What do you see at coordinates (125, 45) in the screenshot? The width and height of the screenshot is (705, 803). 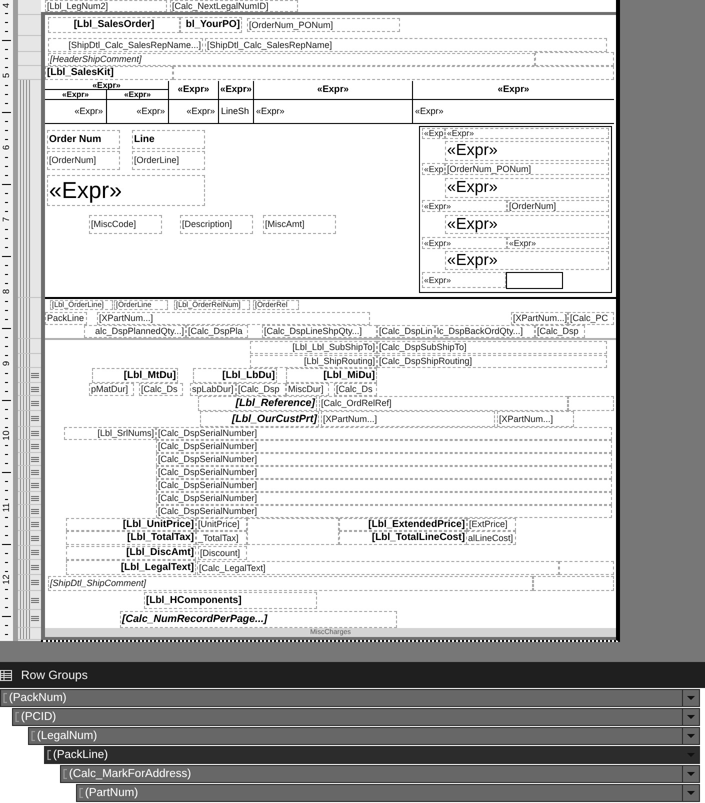 I see `field-textbox: [ShipDtl_Calc_SalesRepName...]` at bounding box center [125, 45].